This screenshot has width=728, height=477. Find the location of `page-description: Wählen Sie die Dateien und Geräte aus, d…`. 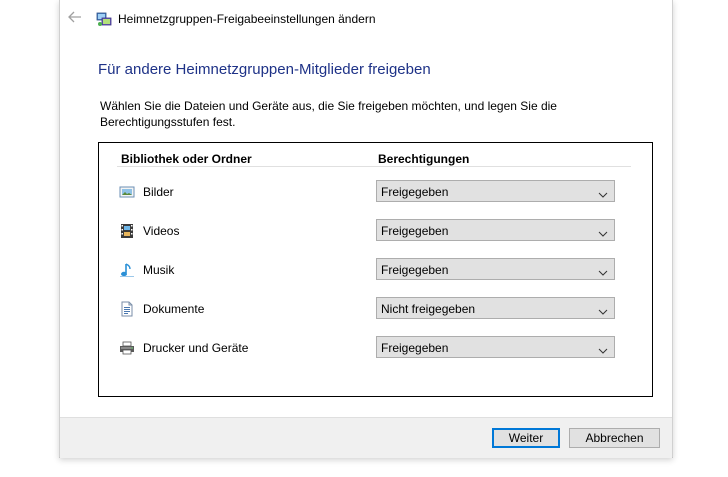

page-description: Wählen Sie die Dateien und Geräte aus, d… is located at coordinates (328, 114).